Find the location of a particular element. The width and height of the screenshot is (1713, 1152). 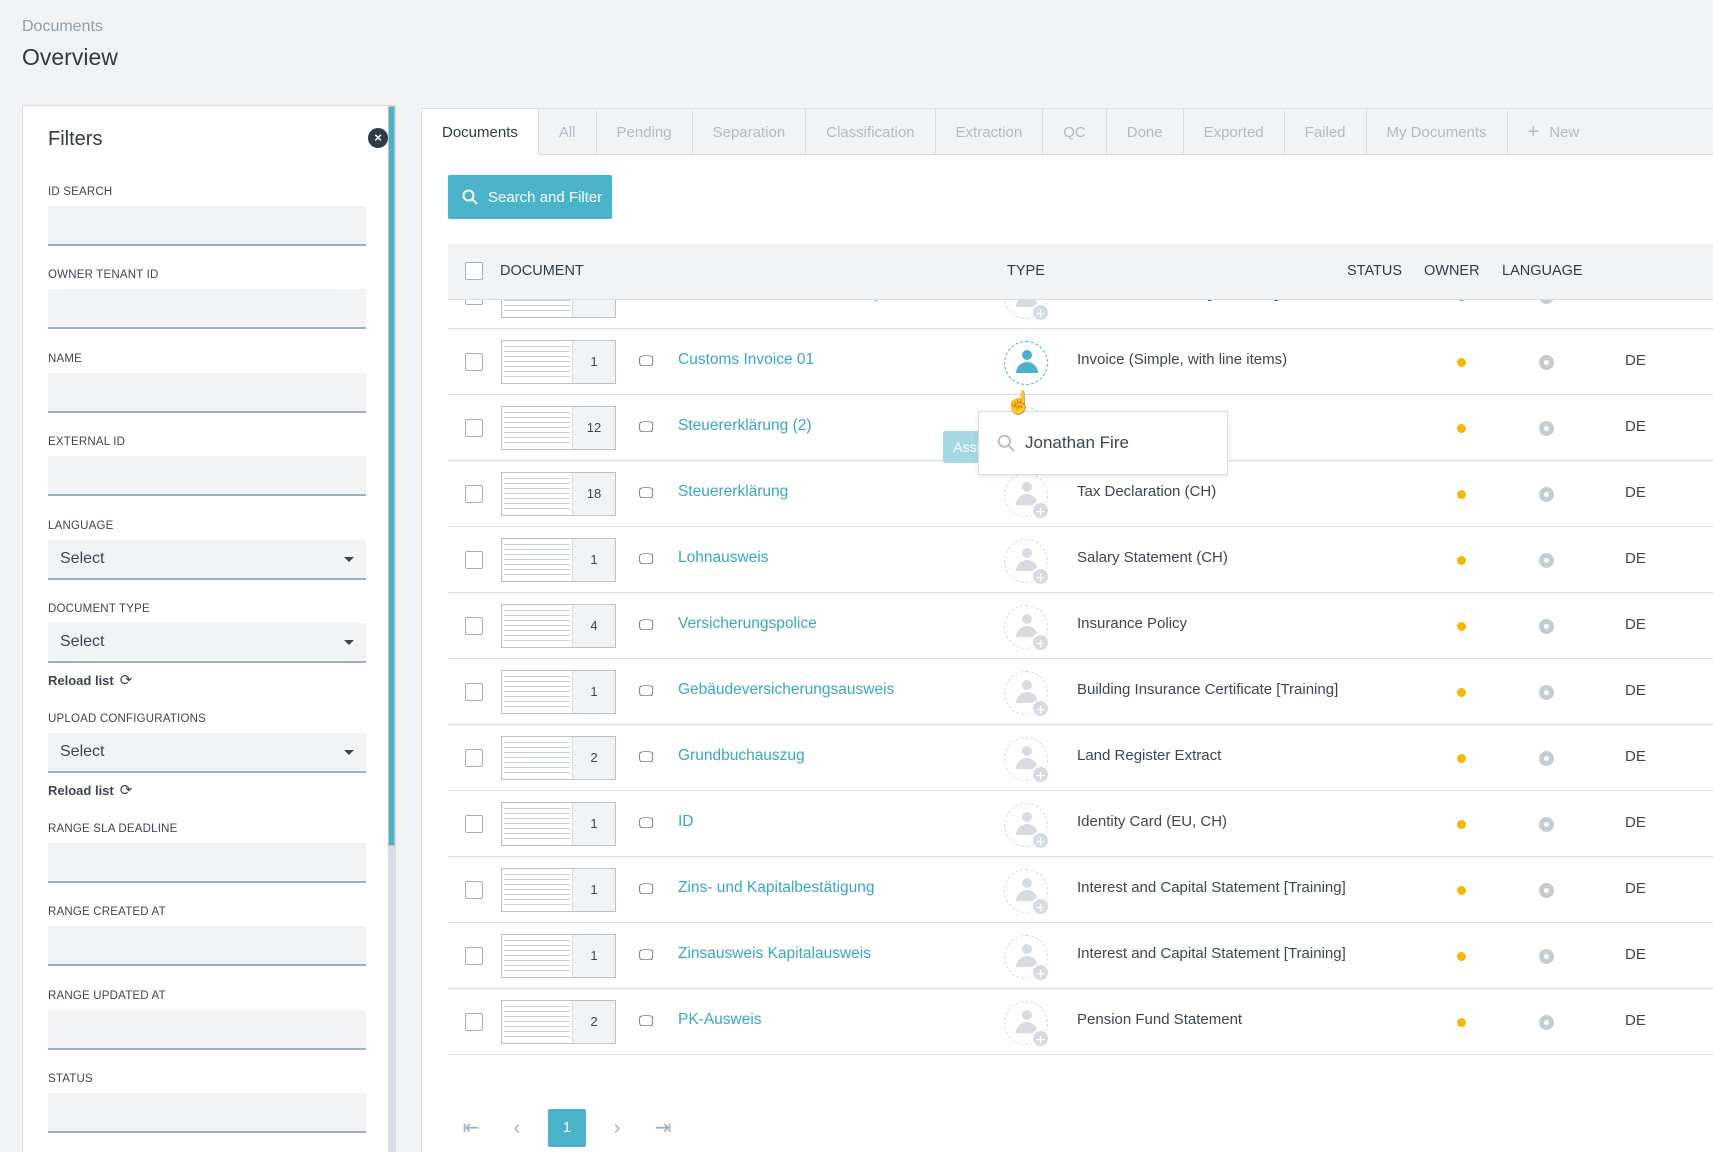

document-thumbnail: 4 is located at coordinates (558, 626).